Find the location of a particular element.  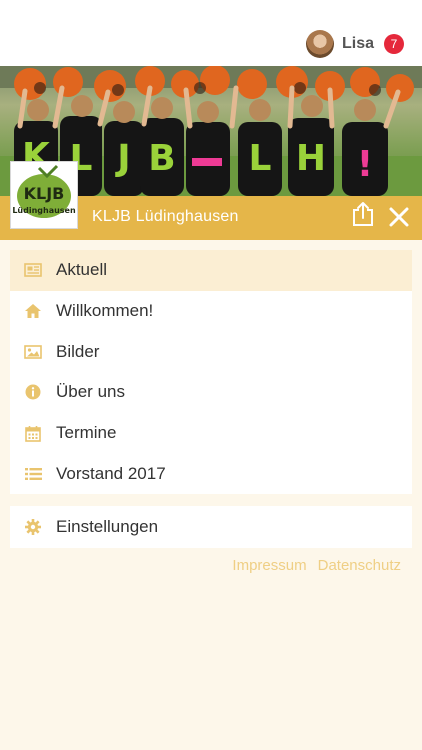

list-icon is located at coordinates (33, 474).